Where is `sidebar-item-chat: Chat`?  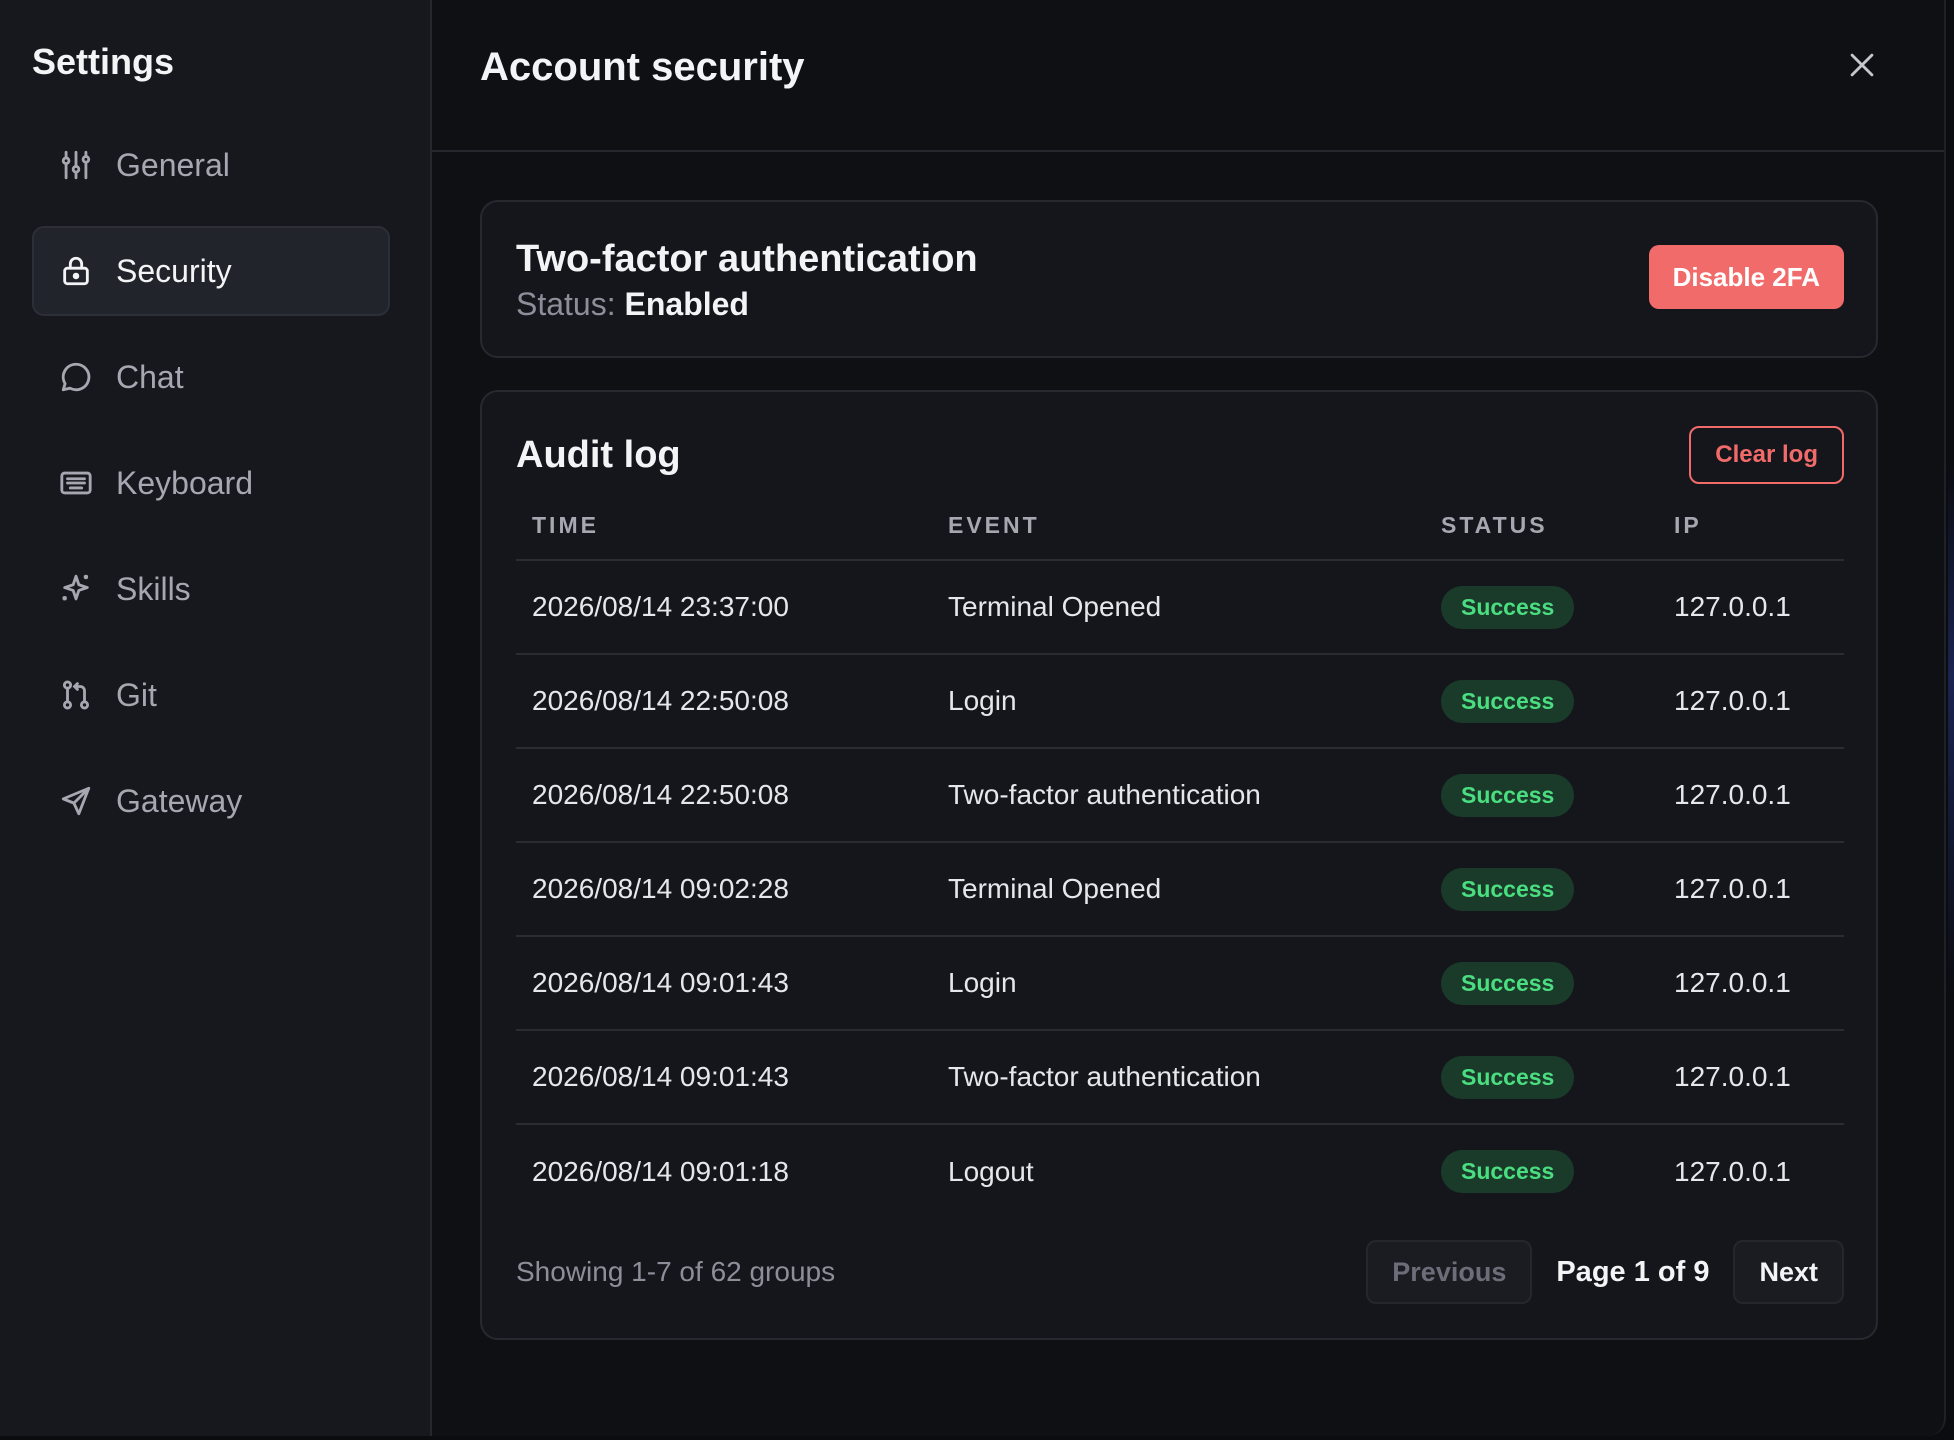 sidebar-item-chat: Chat is located at coordinates (211, 377).